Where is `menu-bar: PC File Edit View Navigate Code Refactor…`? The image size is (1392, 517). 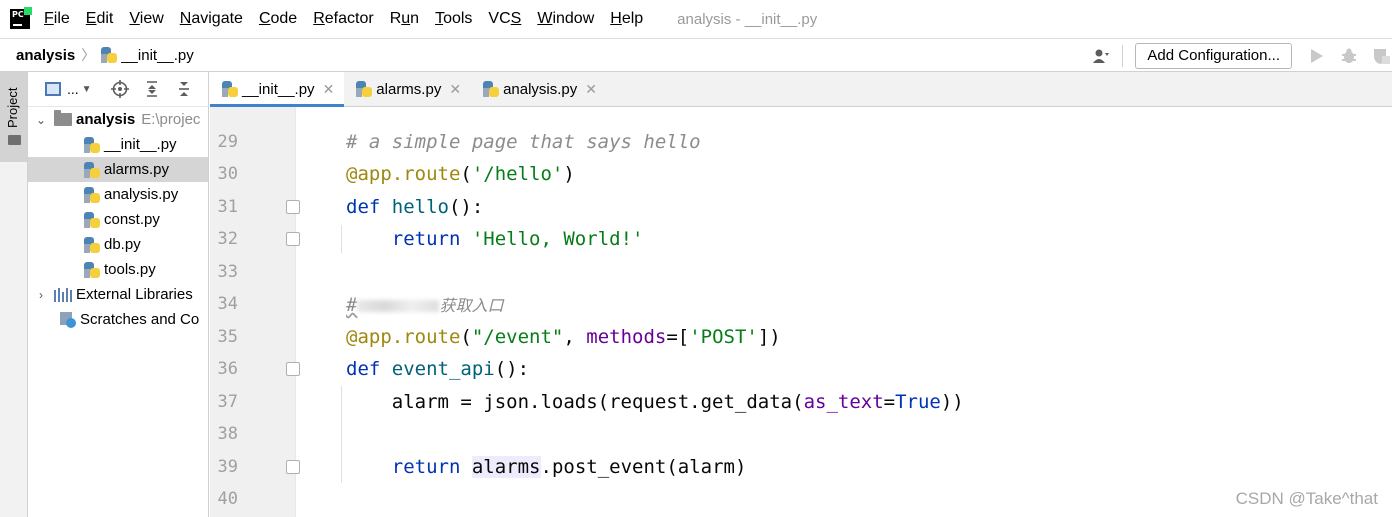 menu-bar: PC File Edit View Navigate Code Refactor… is located at coordinates (696, 19).